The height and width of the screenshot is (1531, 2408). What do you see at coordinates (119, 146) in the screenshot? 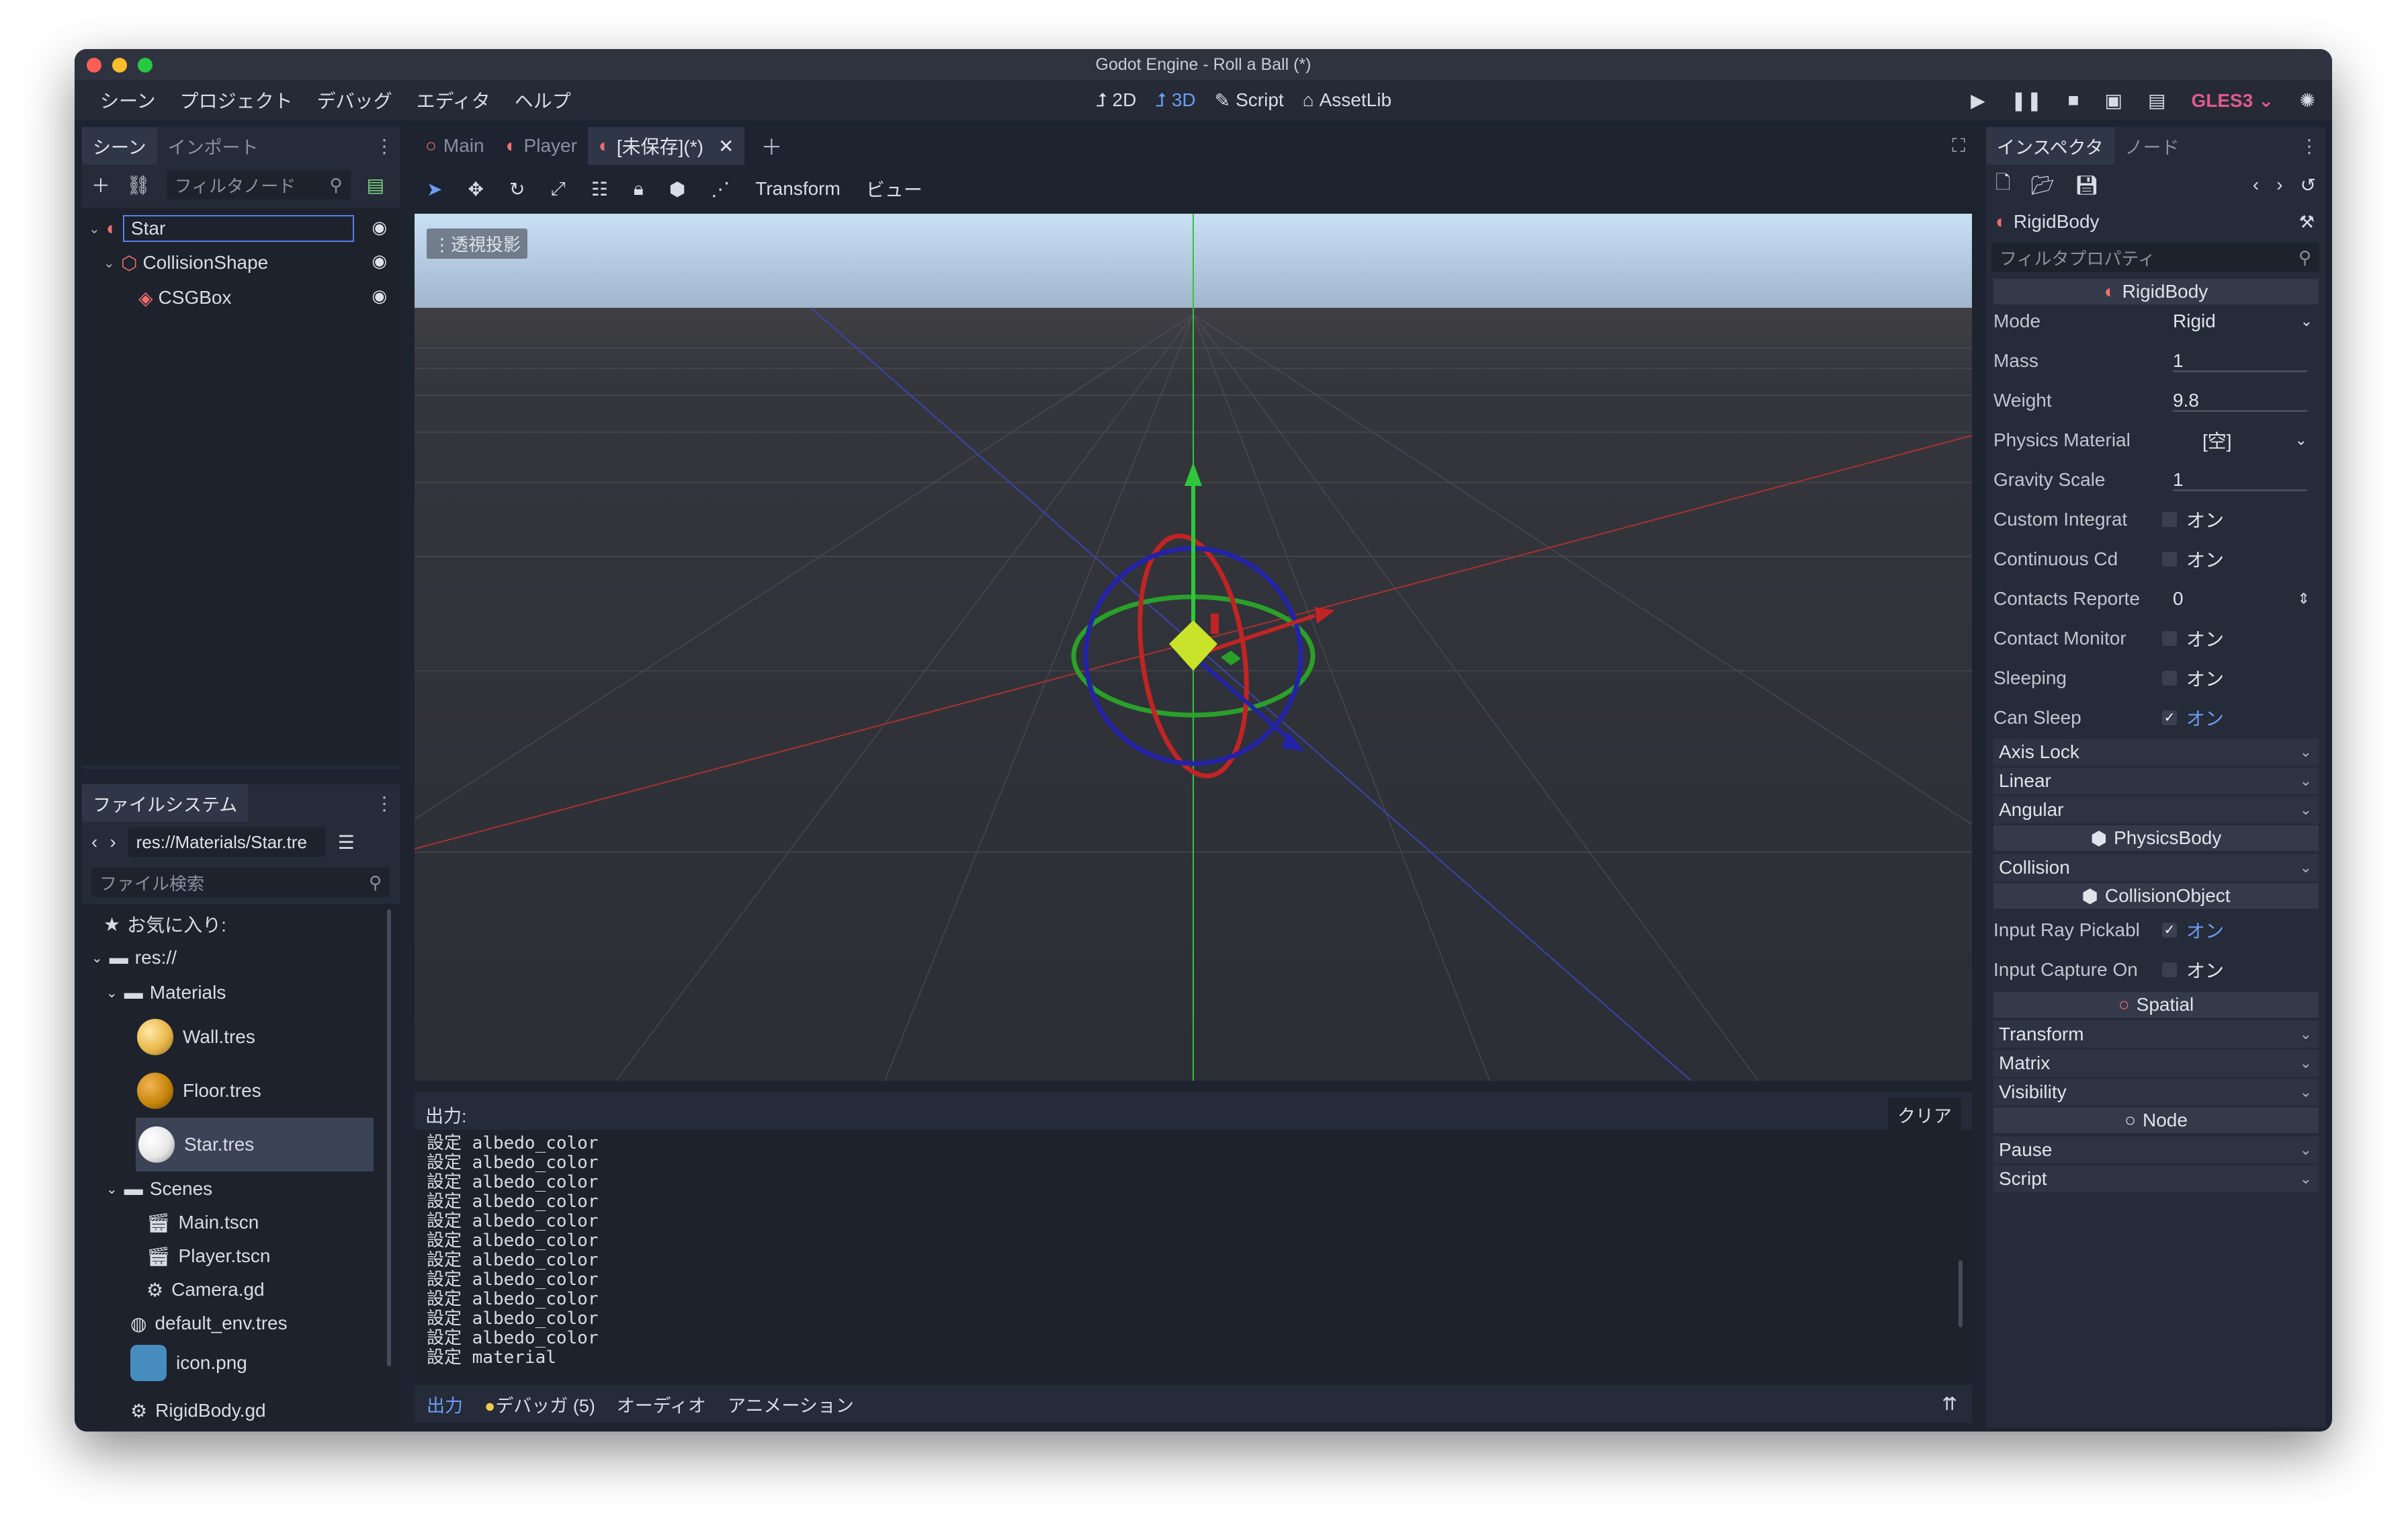
I see `tab-scene: シーン` at bounding box center [119, 146].